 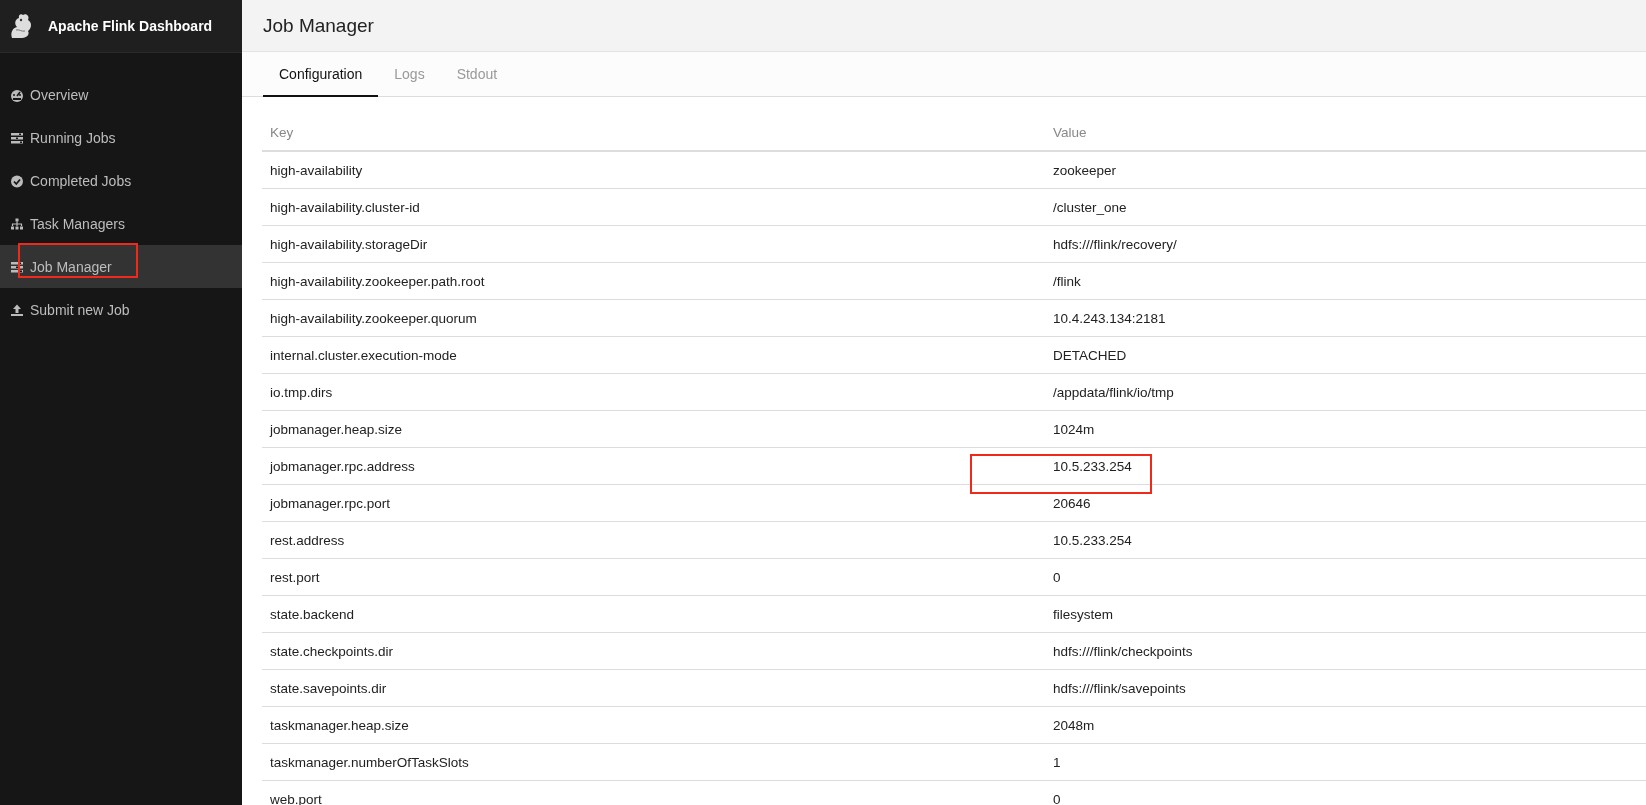 I want to click on table-cell: 20646, so click(x=1345, y=503).